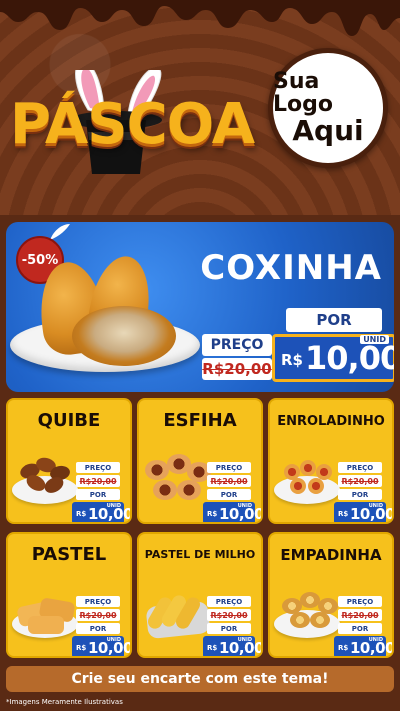 The width and height of the screenshot is (400, 711). Describe the element at coordinates (349, 358) in the screenshot. I see `new-price: 10,00` at that location.